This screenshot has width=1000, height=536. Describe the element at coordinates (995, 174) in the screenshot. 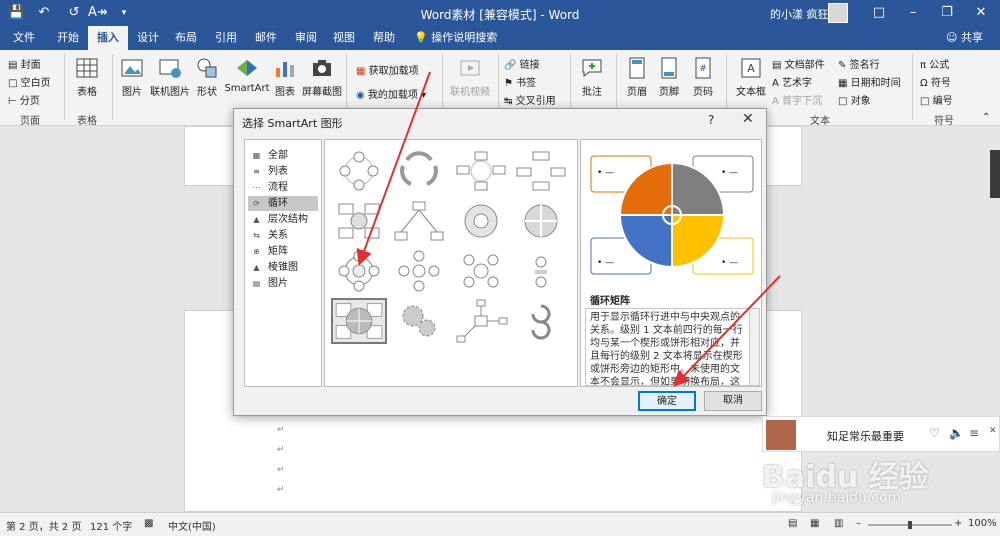

I see `side-panel-handle` at that location.